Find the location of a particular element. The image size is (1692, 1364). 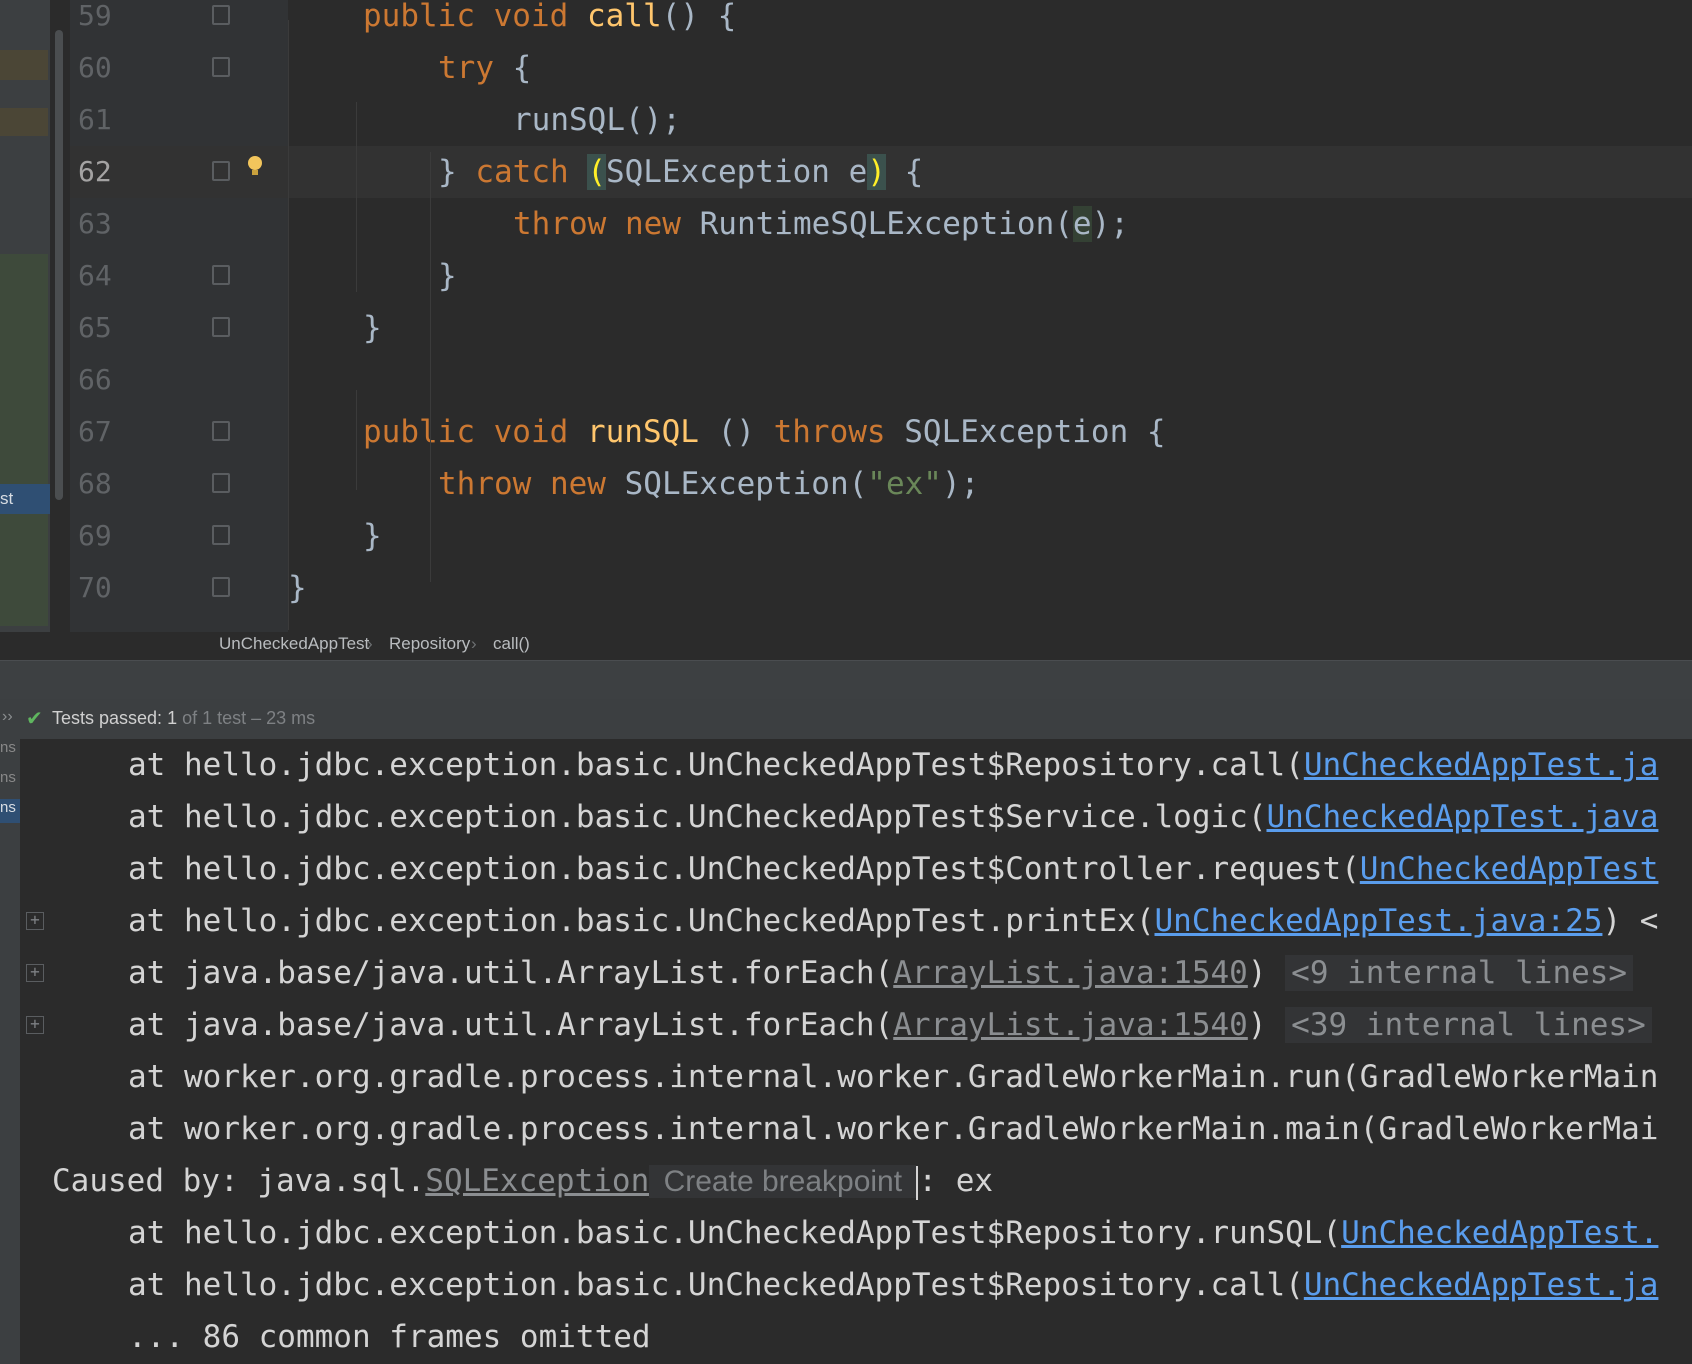

code-line: 65} is located at coordinates (881, 328).